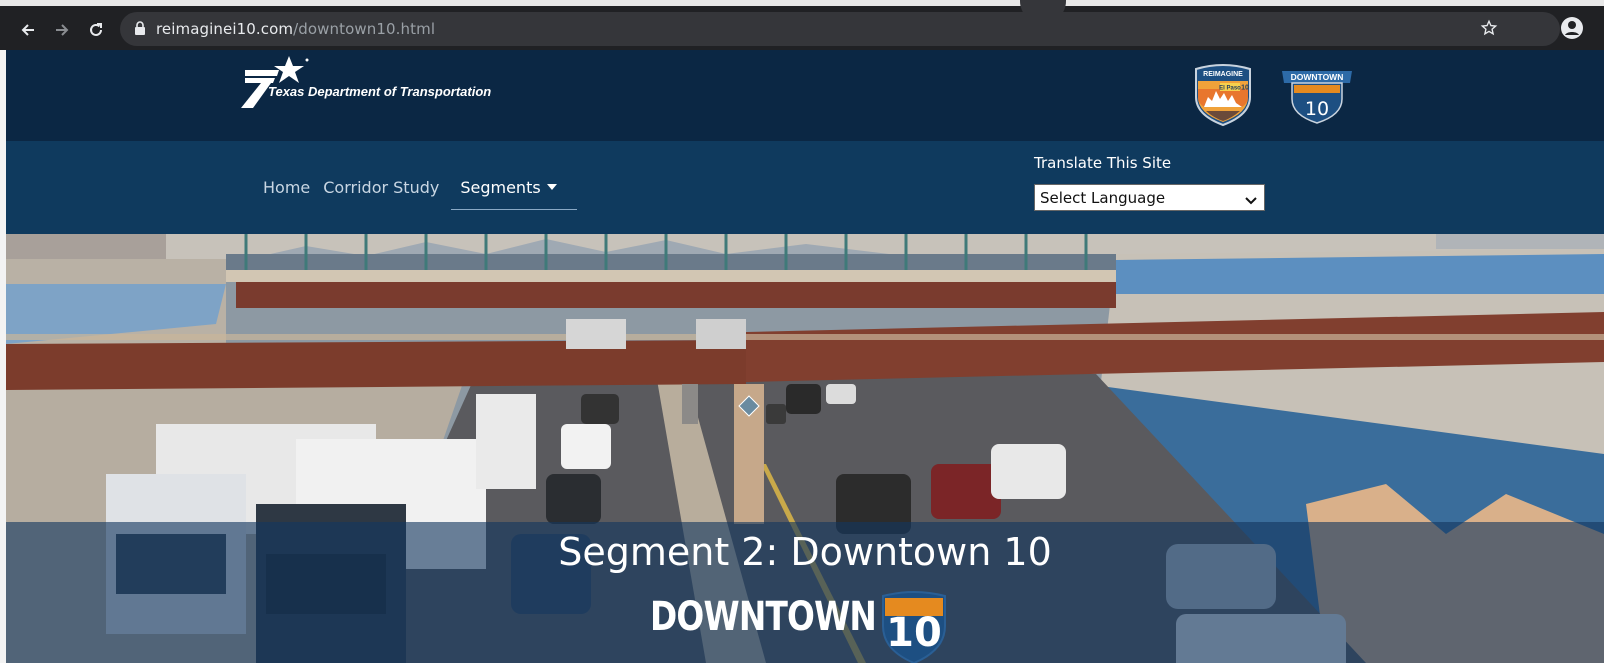 This screenshot has height=663, width=1604. I want to click on profile-icon, so click(1572, 30).